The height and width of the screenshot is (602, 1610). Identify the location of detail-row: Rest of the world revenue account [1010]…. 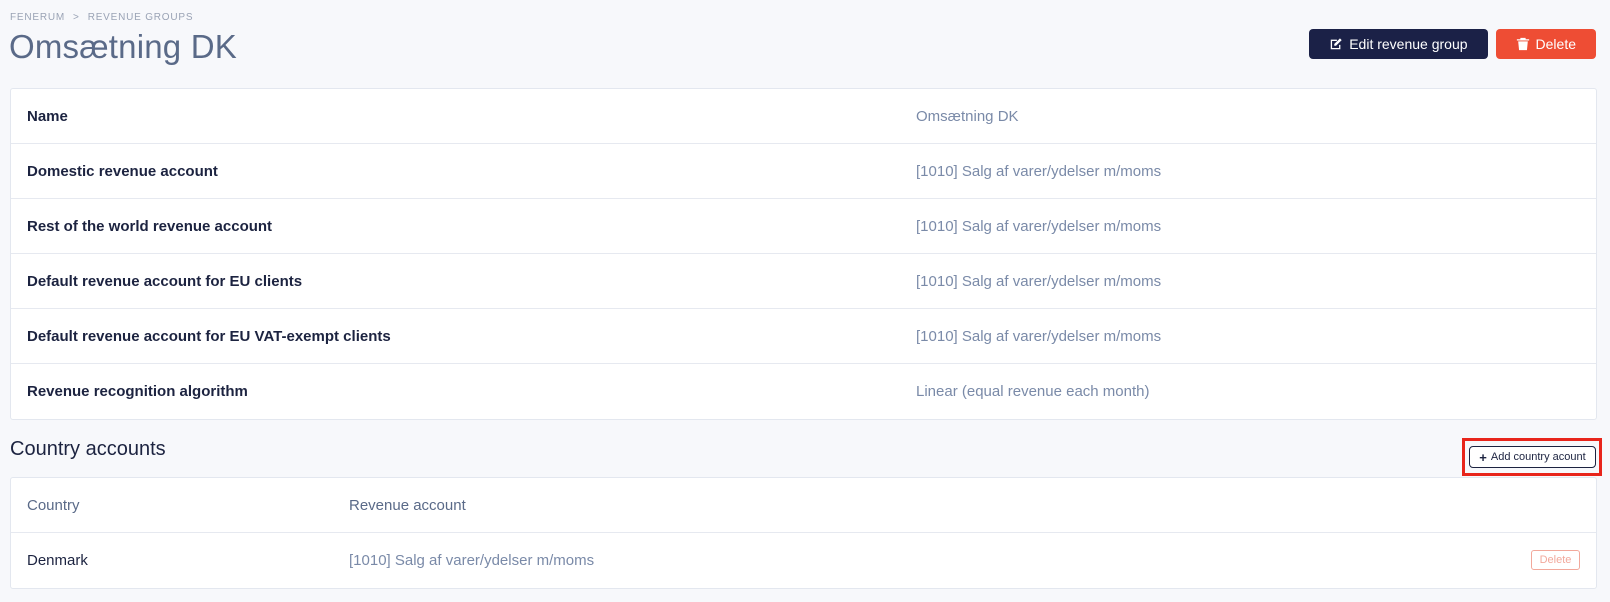
(803, 226).